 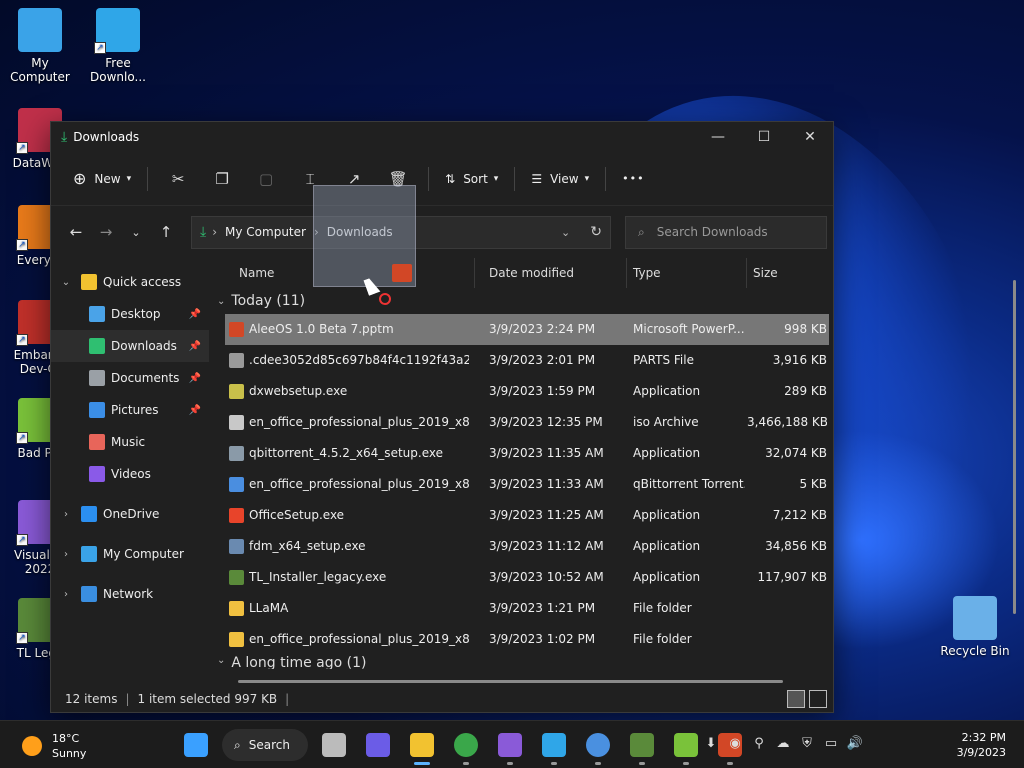 I want to click on cut-icon: ✂, so click(x=178, y=179).